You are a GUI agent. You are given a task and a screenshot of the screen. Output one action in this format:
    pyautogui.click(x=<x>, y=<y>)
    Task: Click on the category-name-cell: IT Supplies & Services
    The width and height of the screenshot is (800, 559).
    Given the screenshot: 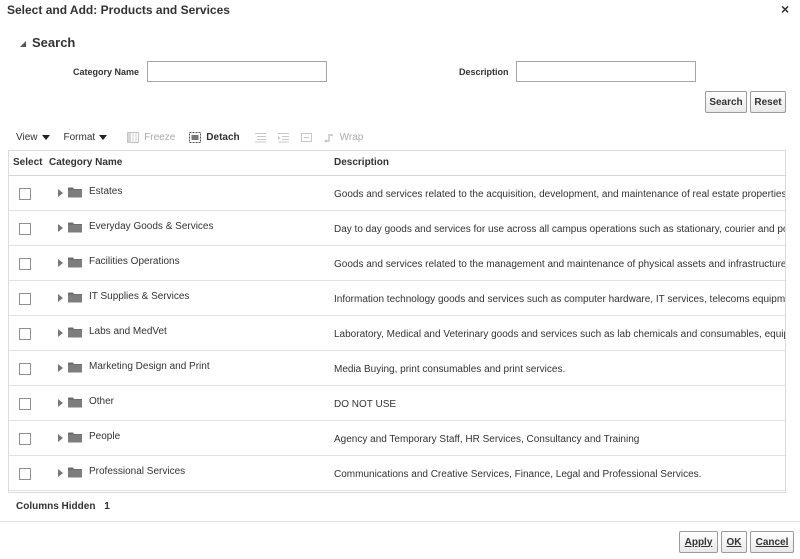 What is the action you would take?
    pyautogui.click(x=139, y=296)
    